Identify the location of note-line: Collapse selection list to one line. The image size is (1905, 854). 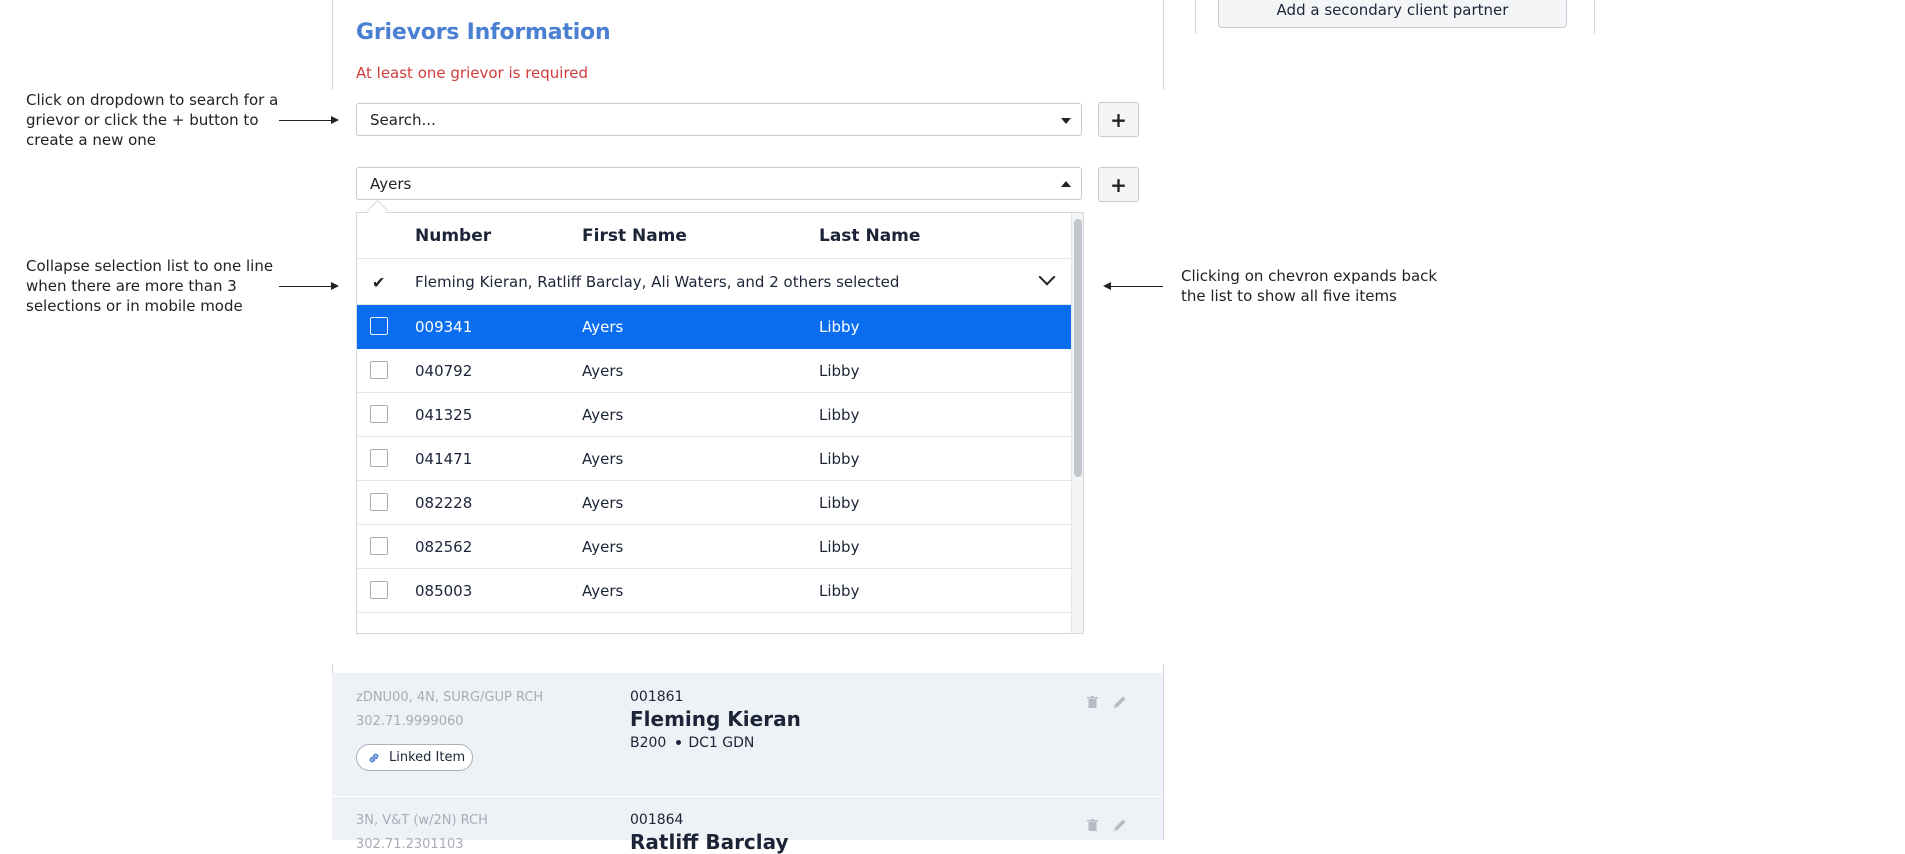
(150, 266).